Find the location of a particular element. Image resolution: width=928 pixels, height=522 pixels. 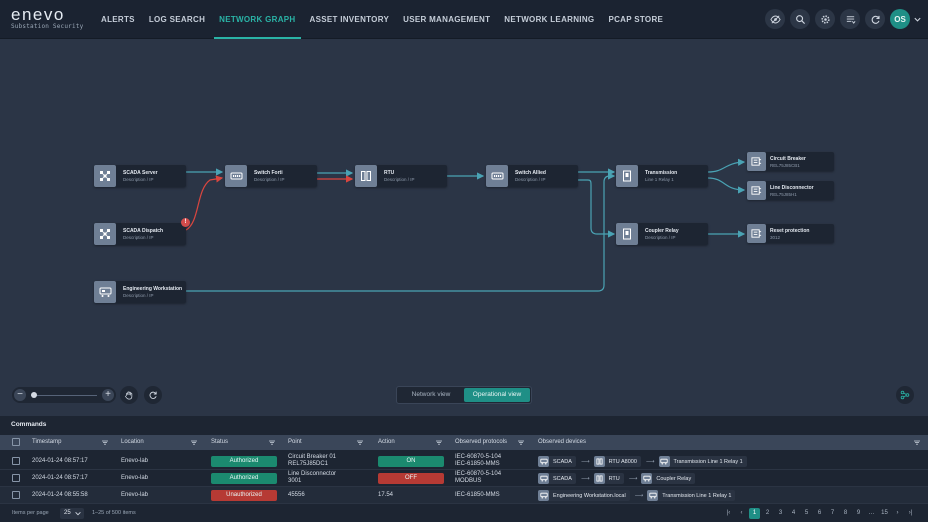

node-subtitle: Description / IP is located at coordinates (138, 237).